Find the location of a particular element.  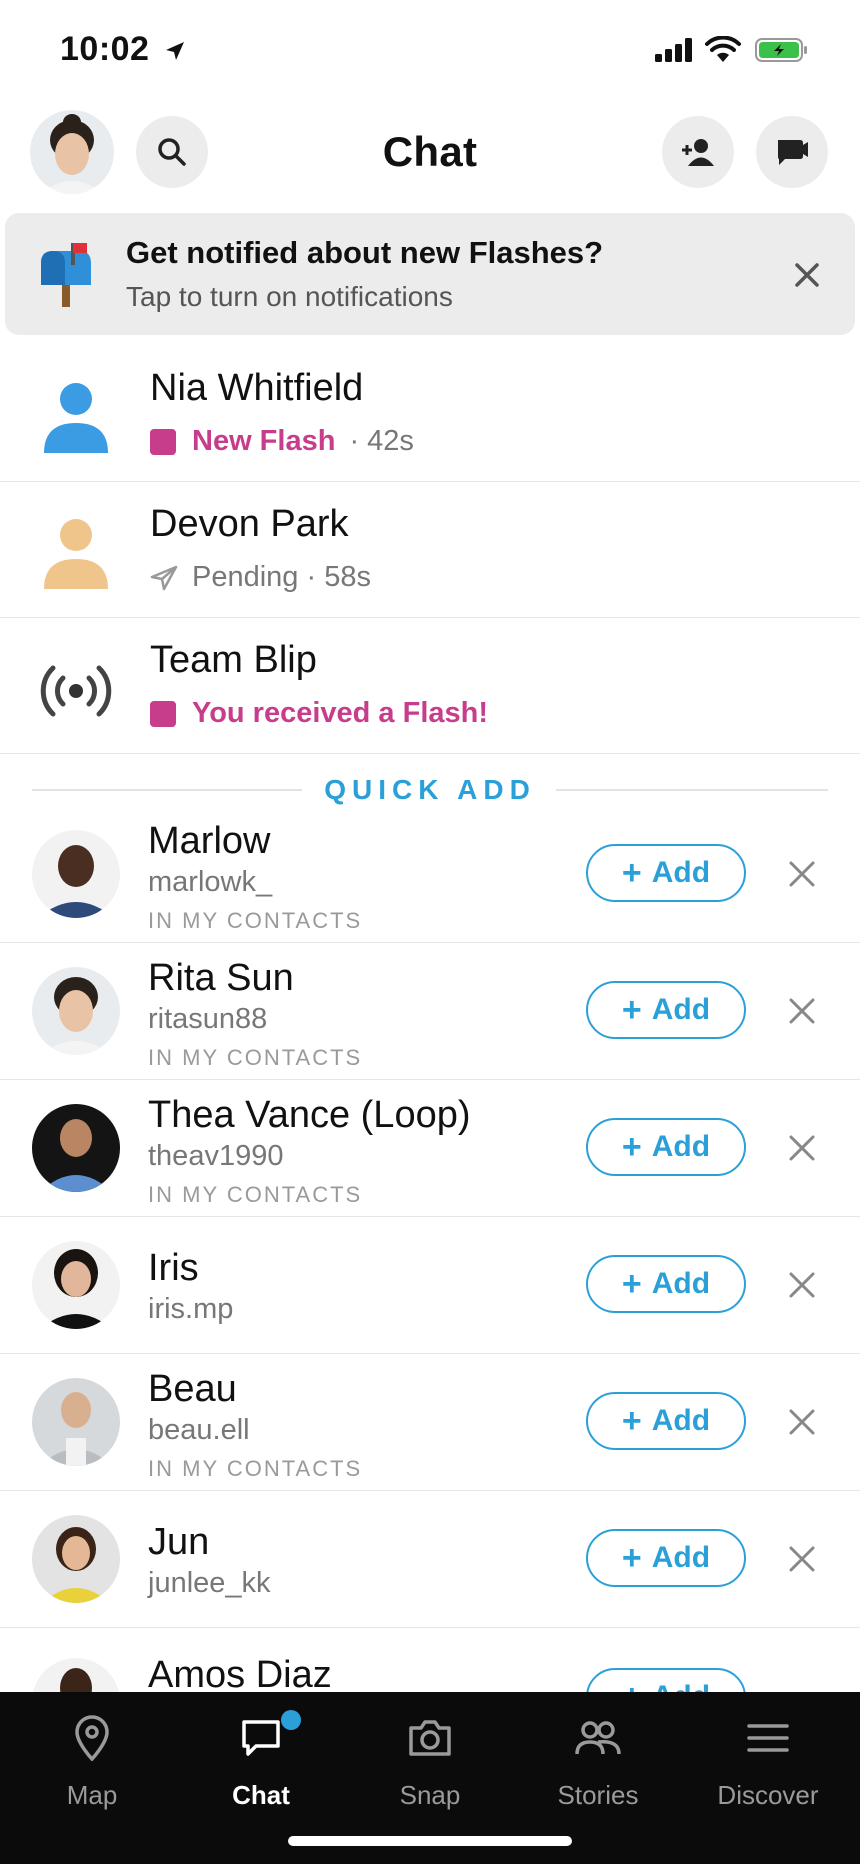

chat-status: Pending · 58s is located at coordinates (260, 577).